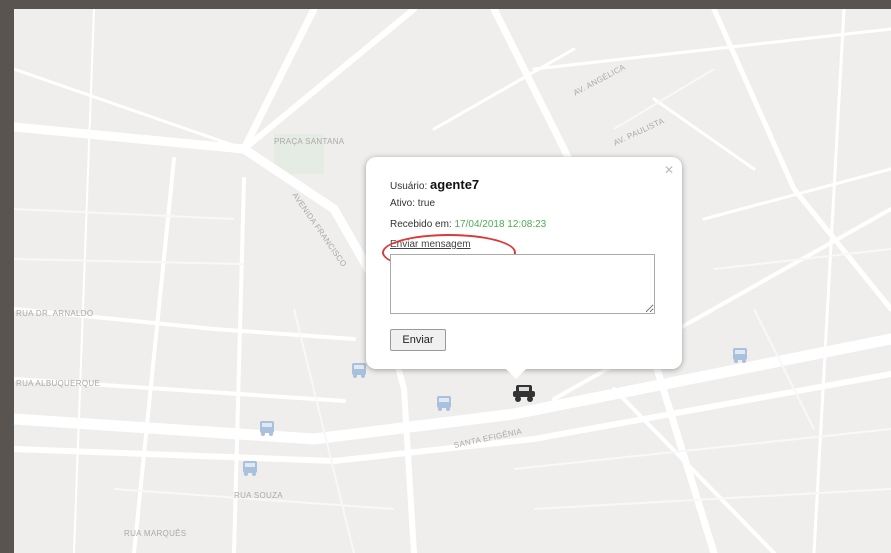 The height and width of the screenshot is (553, 891). I want to click on active-value: true, so click(426, 203).